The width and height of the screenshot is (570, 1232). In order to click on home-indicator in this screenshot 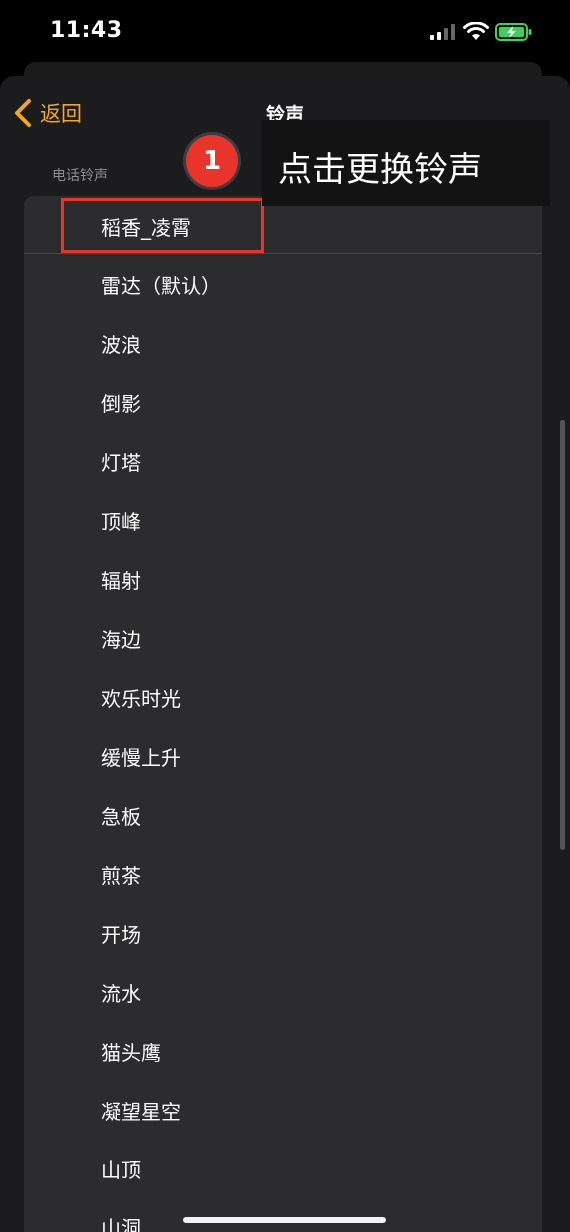, I will do `click(284, 1220)`.